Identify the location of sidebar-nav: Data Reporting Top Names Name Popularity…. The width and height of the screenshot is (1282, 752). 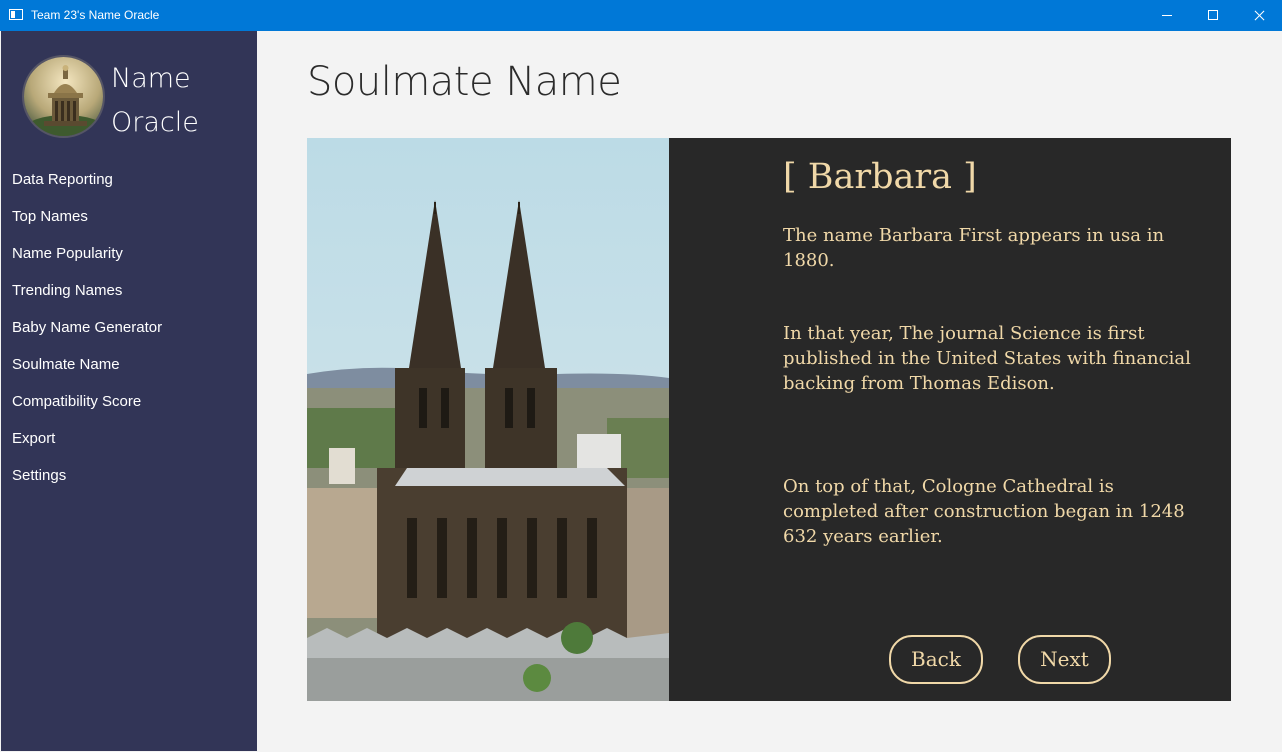
(129, 327).